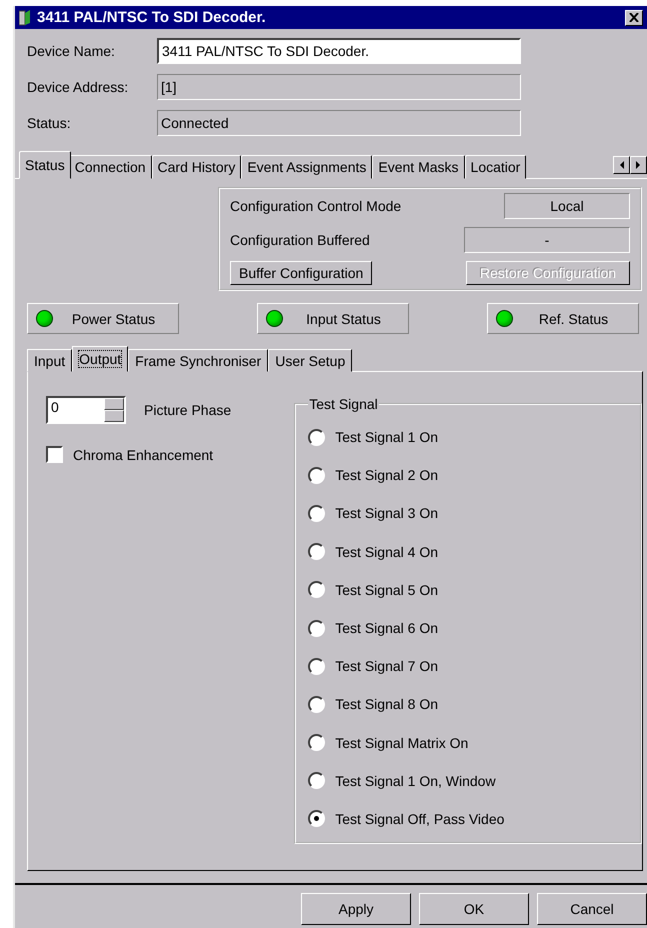 The height and width of the screenshot is (928, 647). What do you see at coordinates (386, 704) in the screenshot?
I see `radio-label: Test Signal 8 On` at bounding box center [386, 704].